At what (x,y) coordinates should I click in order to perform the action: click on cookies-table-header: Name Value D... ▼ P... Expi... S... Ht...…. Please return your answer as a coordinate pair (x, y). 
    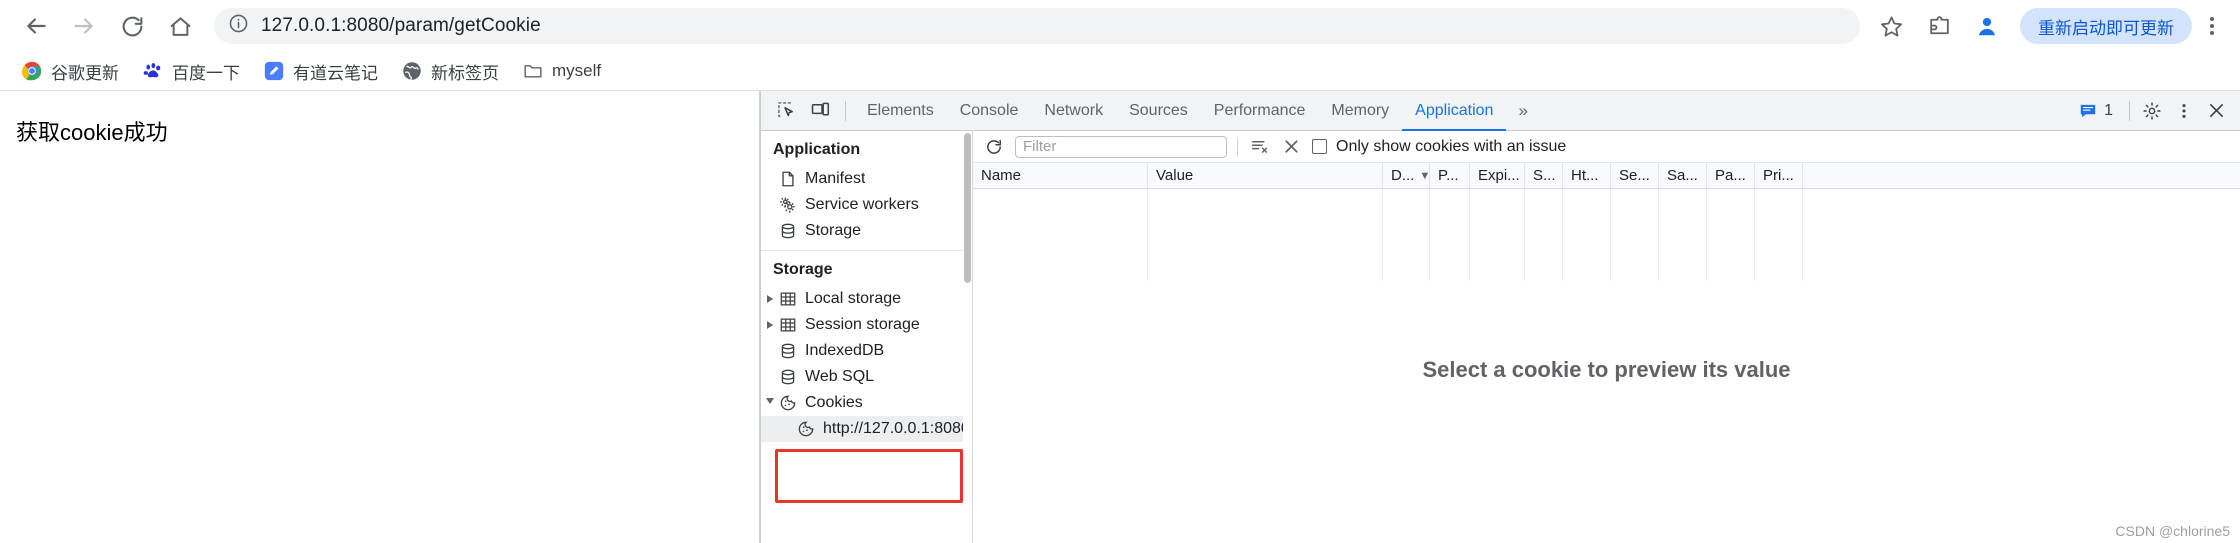
    Looking at the image, I should click on (1606, 176).